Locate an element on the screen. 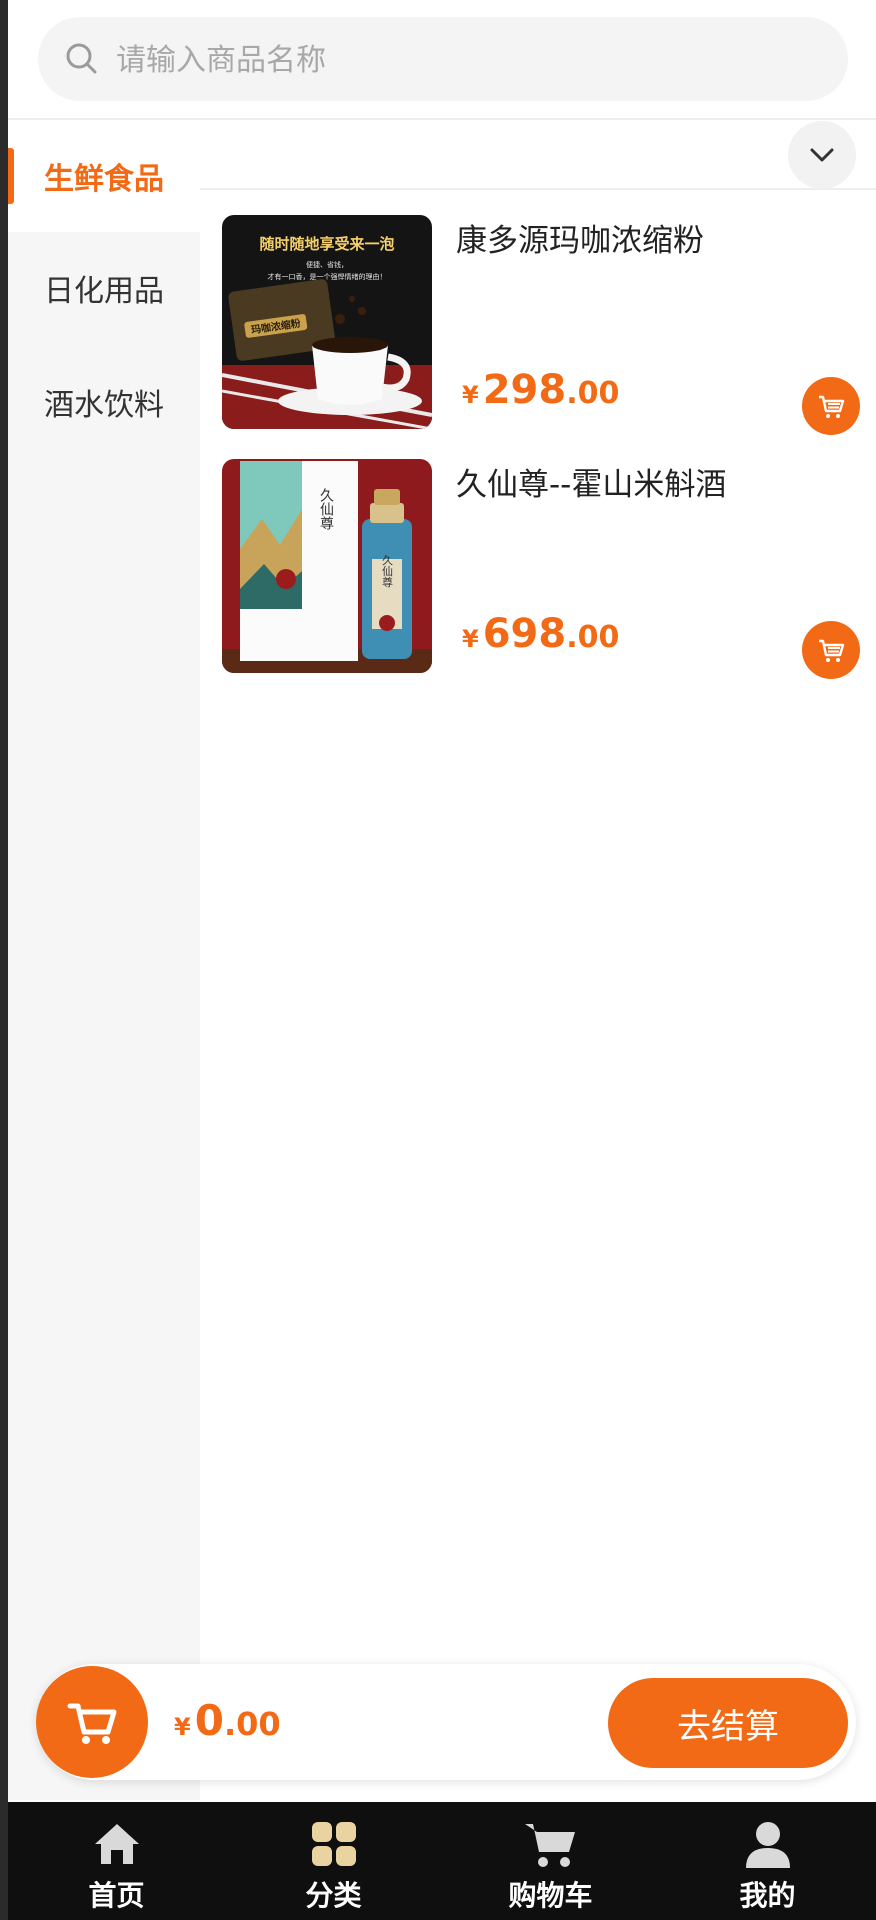  tab-label: 分类 is located at coordinates (333, 1895).